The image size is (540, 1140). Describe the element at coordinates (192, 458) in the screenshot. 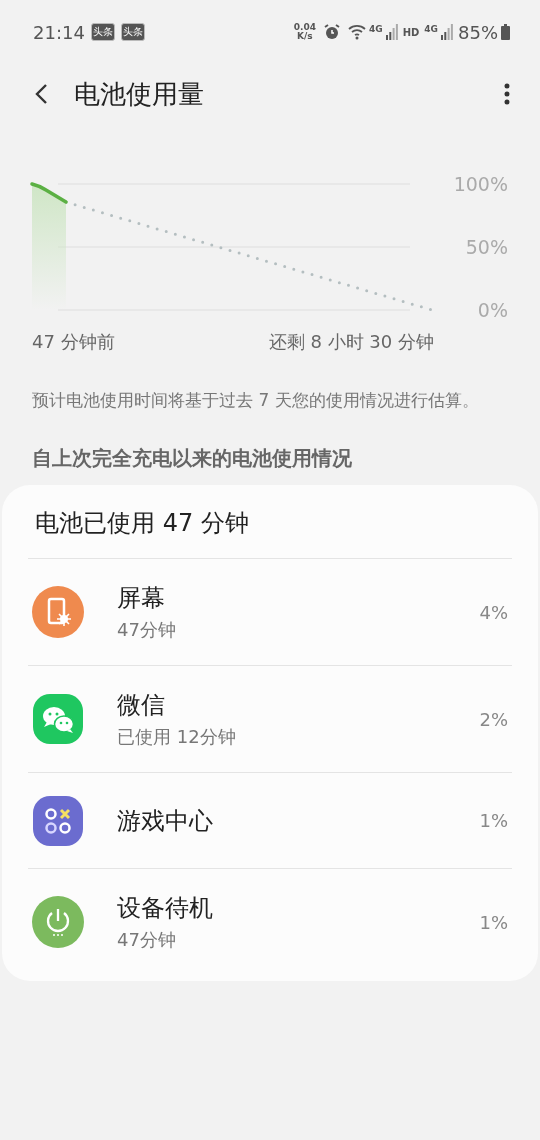

I see `section-title: 自上次完全充电以来的电池使用情况` at that location.